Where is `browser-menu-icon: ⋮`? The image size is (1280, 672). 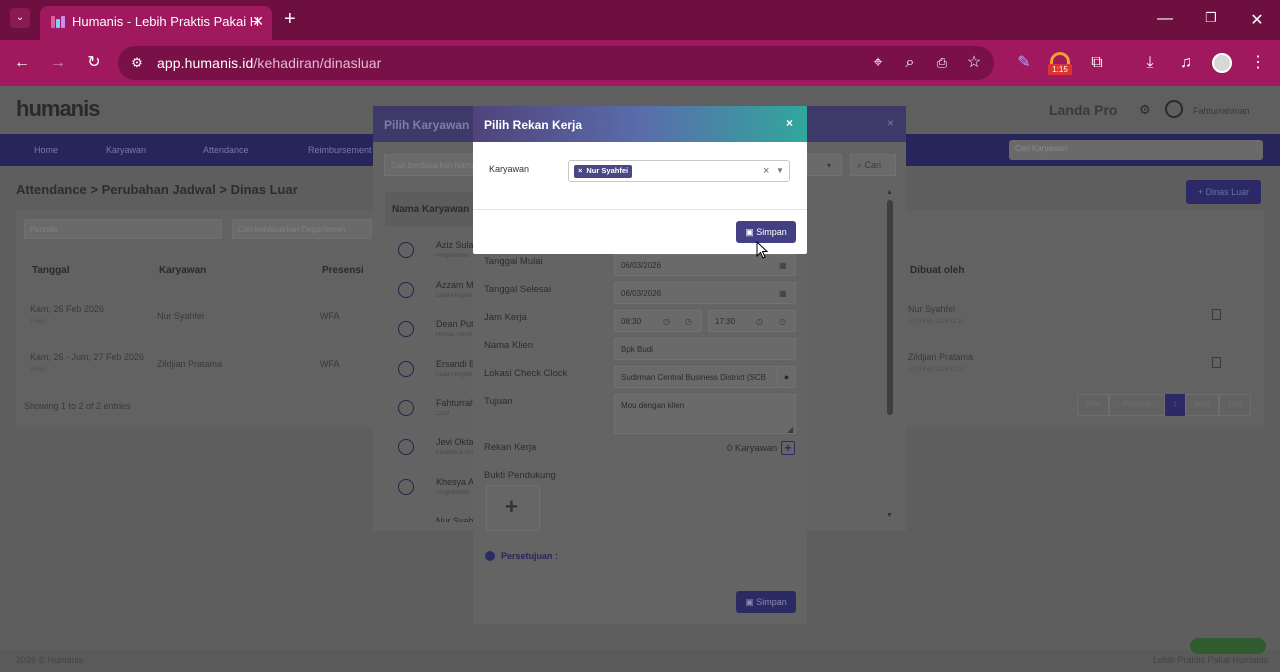 browser-menu-icon: ⋮ is located at coordinates (1258, 63).